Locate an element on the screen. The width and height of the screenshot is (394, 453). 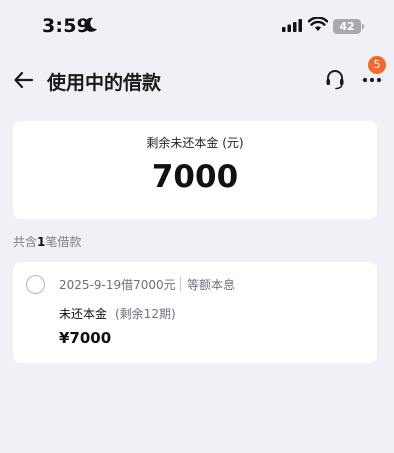
loan-count-line: 共含1笔借款 is located at coordinates (47, 241).